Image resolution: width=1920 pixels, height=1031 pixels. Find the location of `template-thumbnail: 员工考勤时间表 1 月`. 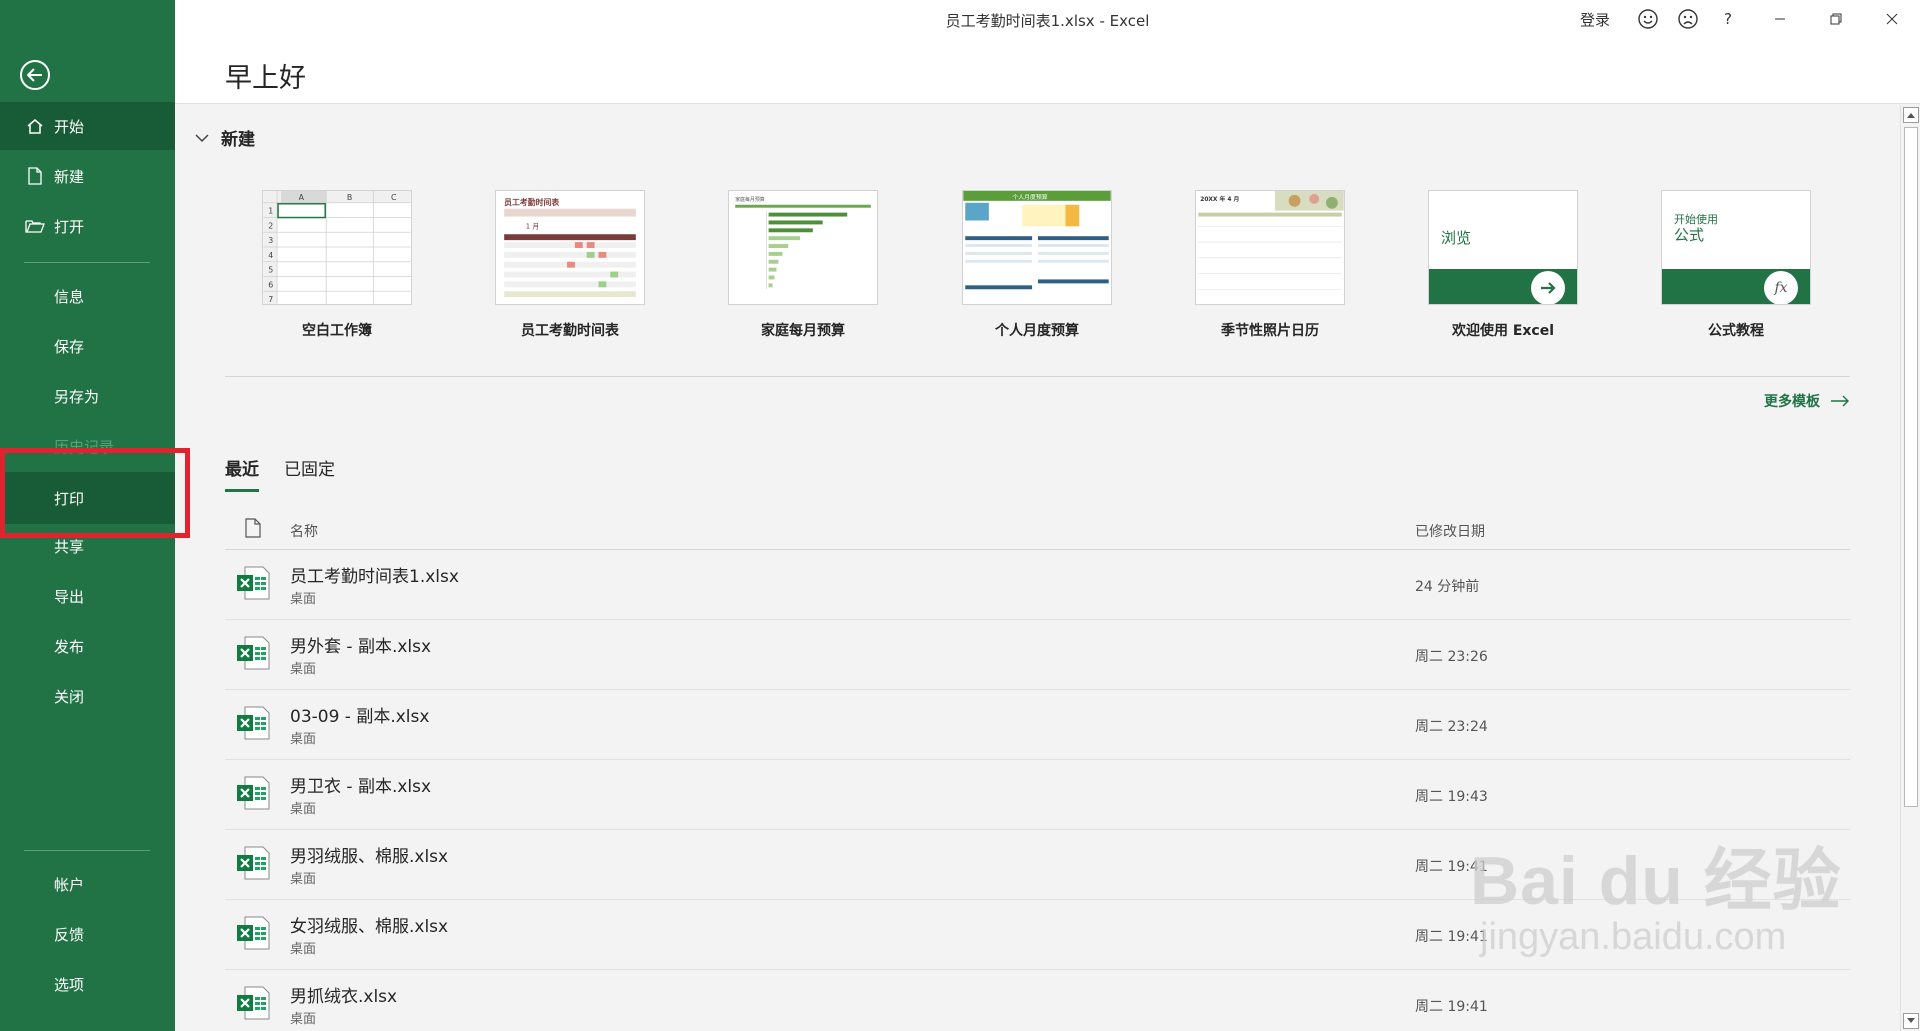

template-thumbnail: 员工考勤时间表 1 月 is located at coordinates (570, 247).